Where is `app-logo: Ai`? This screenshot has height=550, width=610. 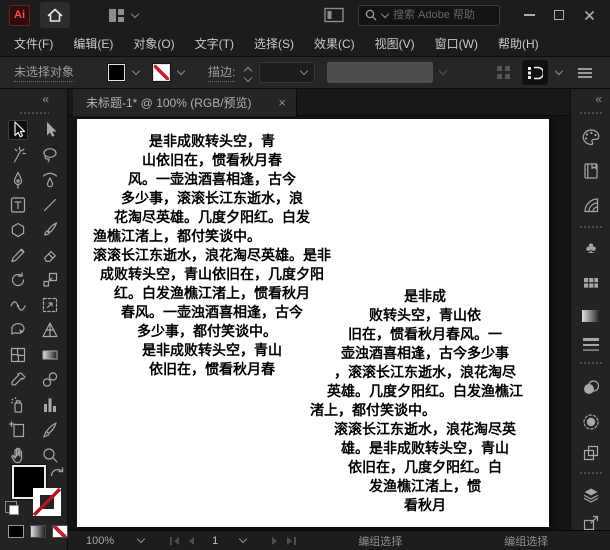 app-logo: Ai is located at coordinates (19, 15).